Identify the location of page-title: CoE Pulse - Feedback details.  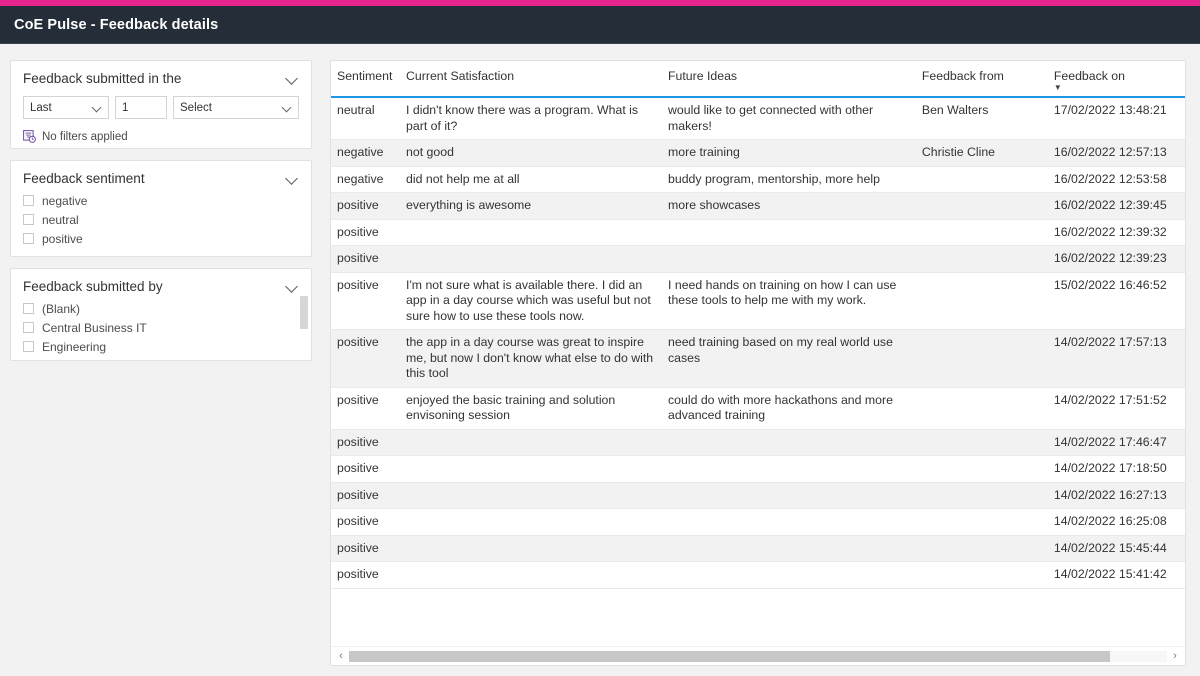
(116, 24).